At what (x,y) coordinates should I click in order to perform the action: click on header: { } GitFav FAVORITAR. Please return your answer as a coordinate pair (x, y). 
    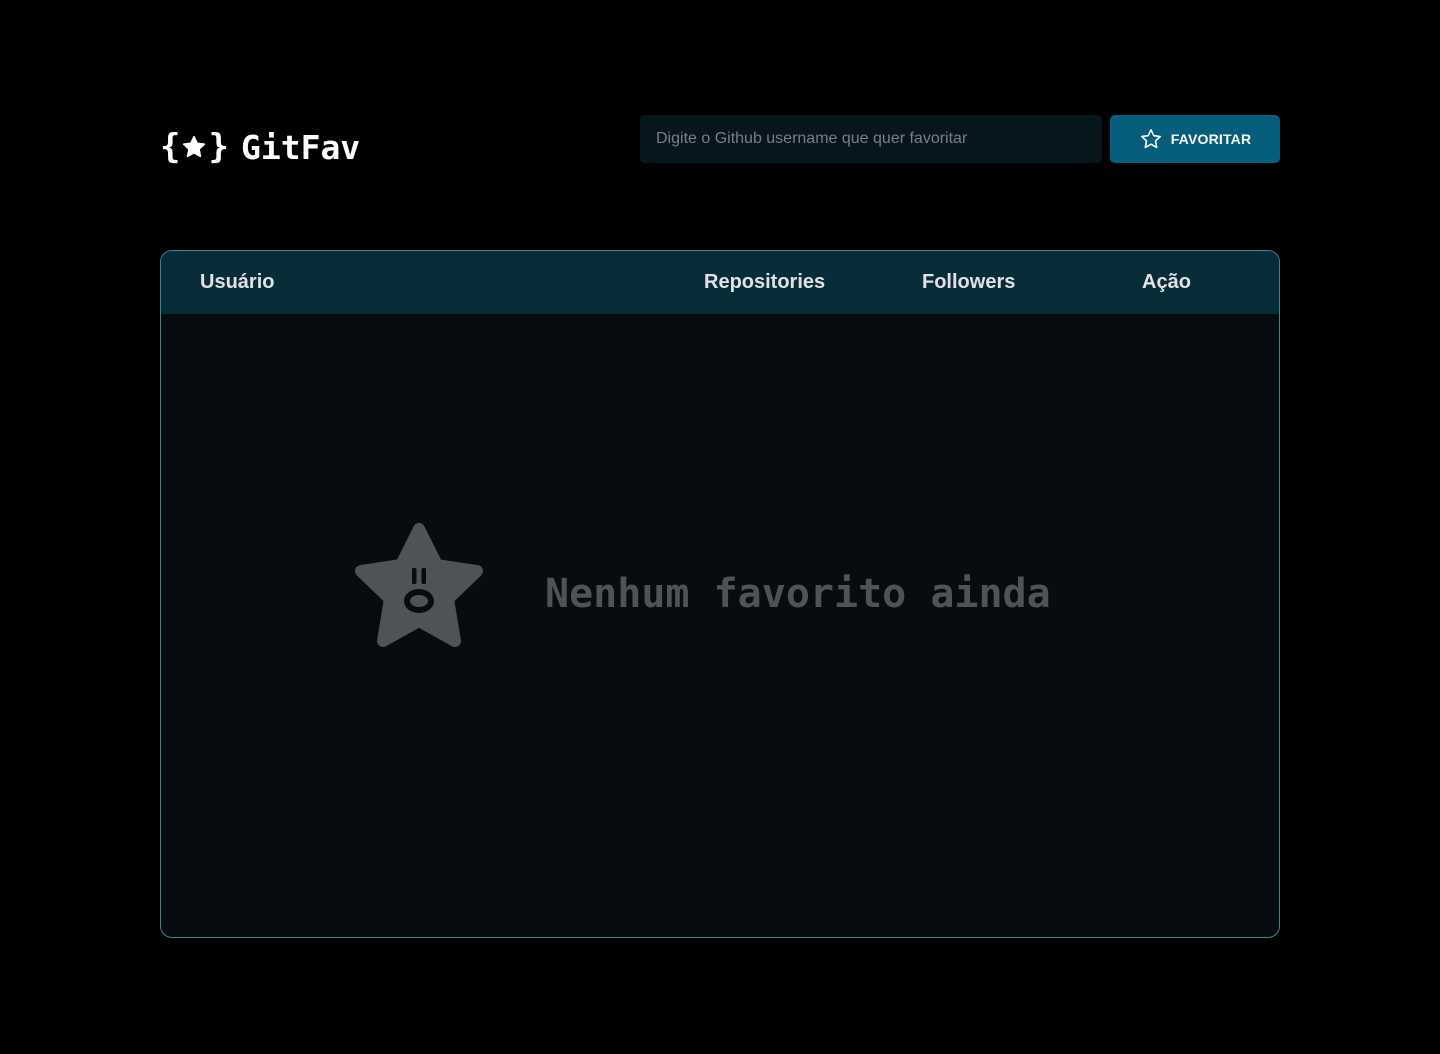
    Looking at the image, I should click on (720, 141).